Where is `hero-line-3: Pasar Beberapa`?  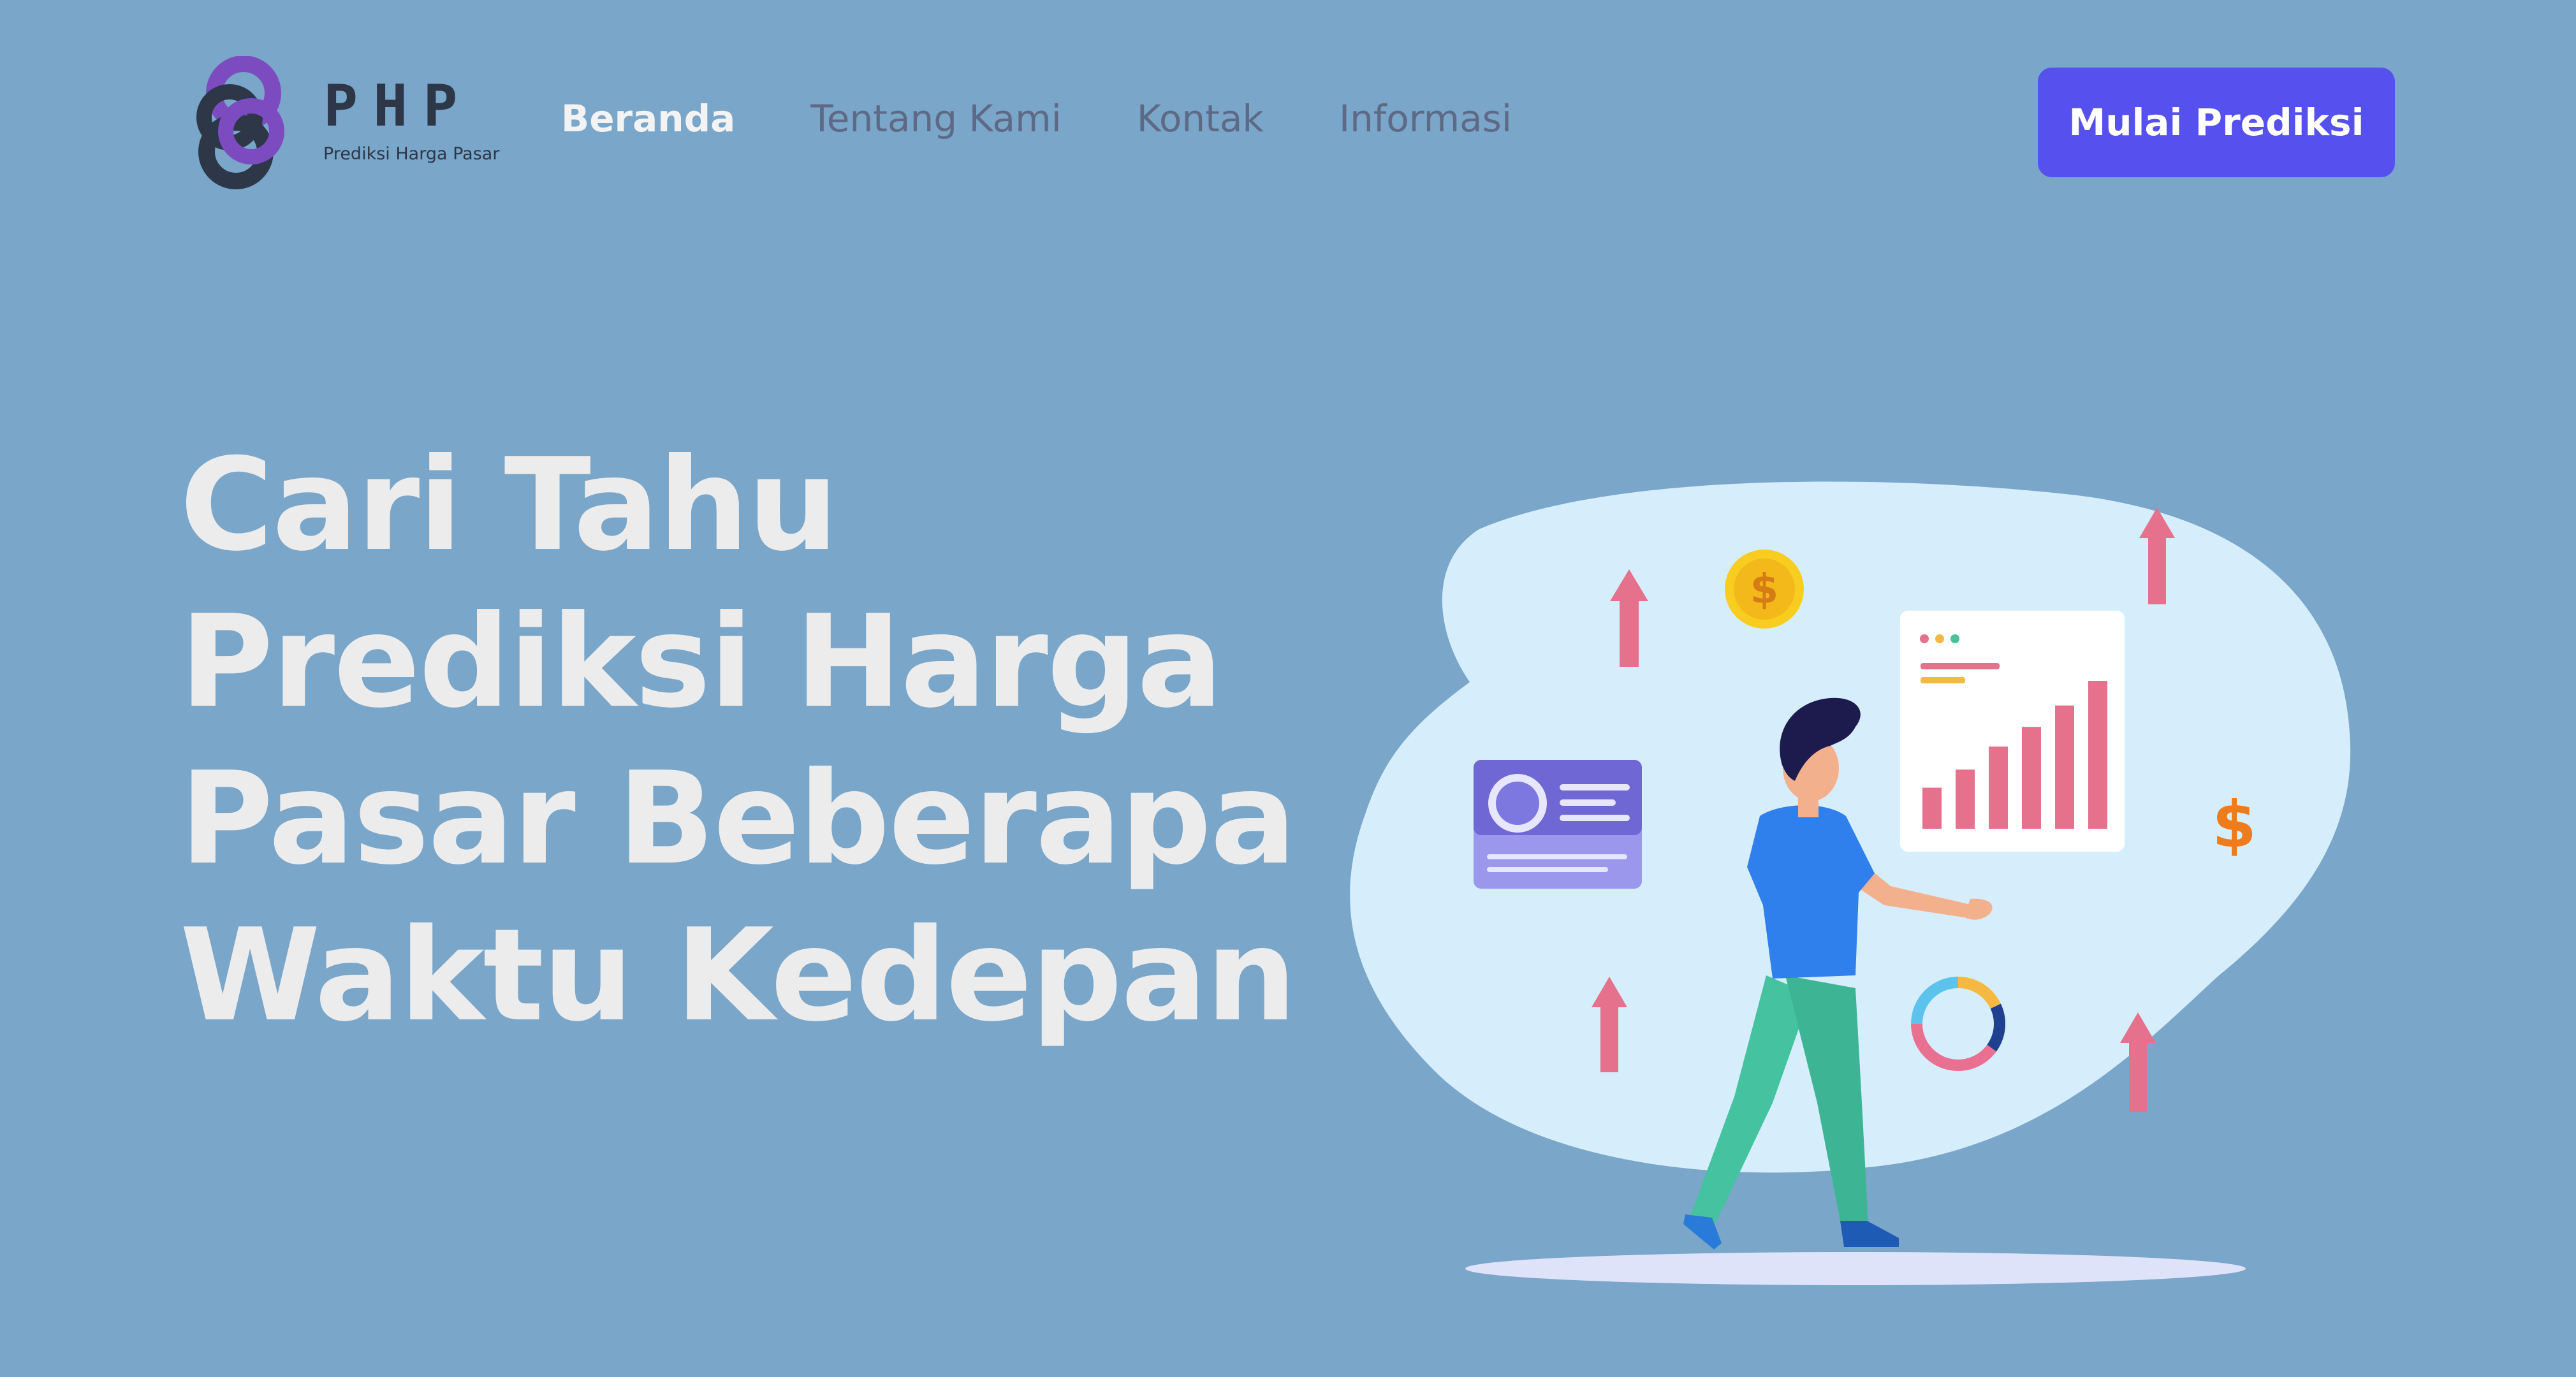
hero-line-3: Pasar Beberapa is located at coordinates (738, 819).